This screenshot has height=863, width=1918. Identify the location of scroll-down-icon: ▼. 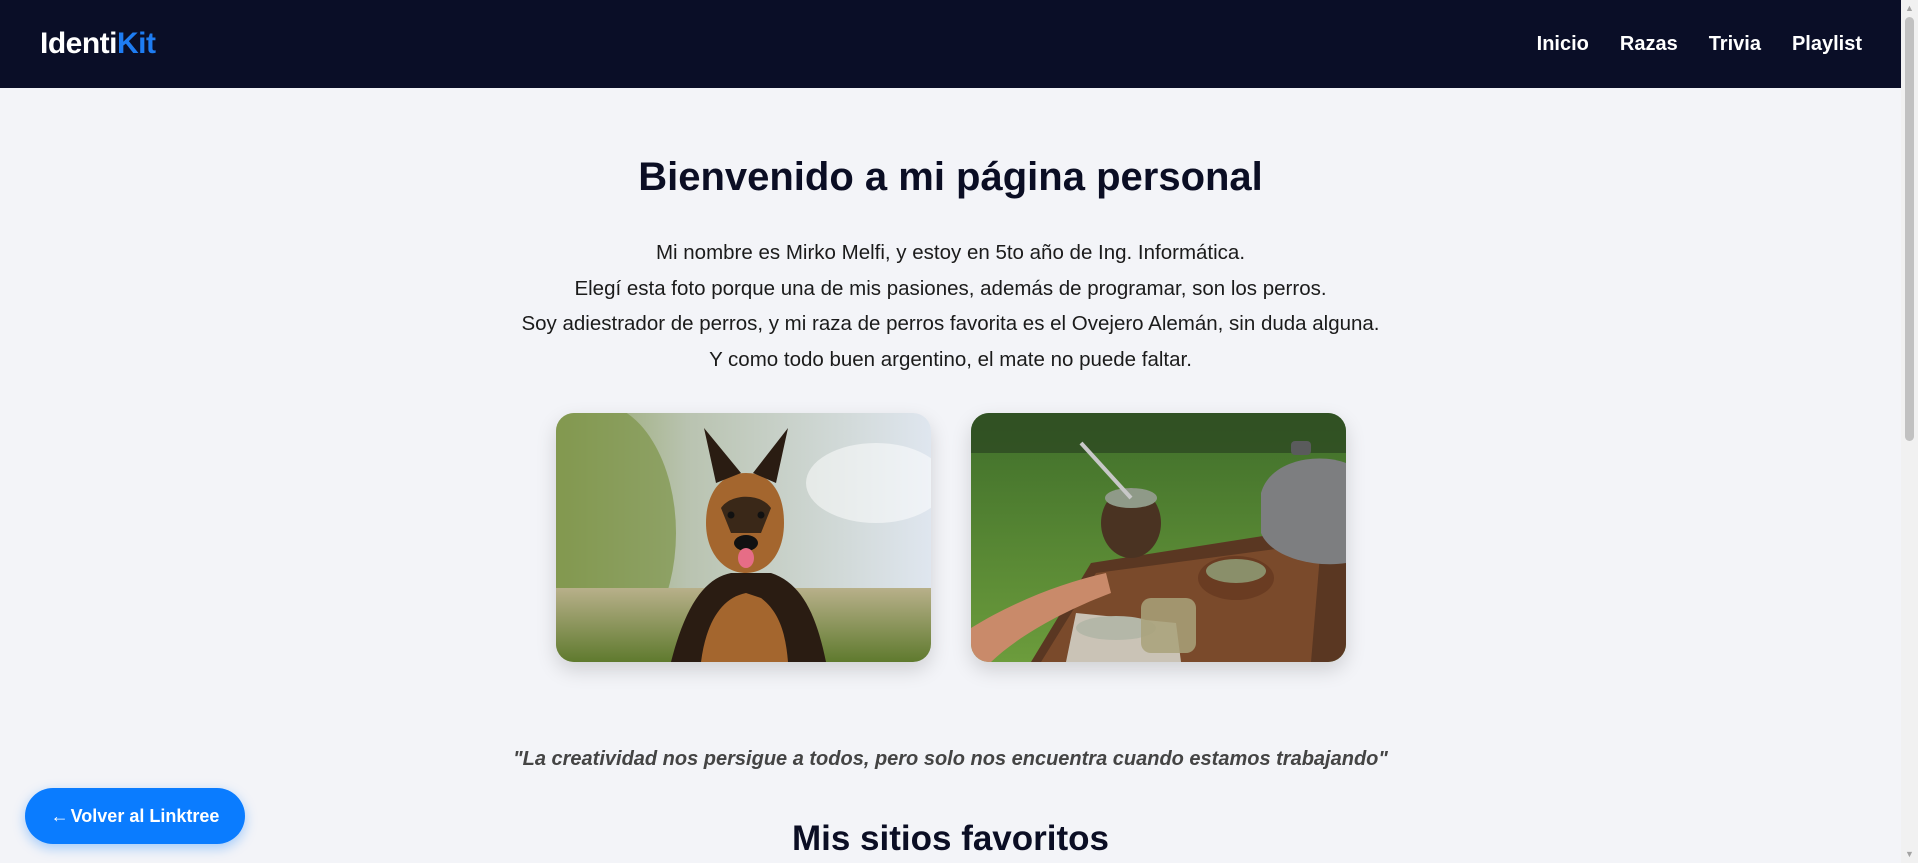
(1909, 854).